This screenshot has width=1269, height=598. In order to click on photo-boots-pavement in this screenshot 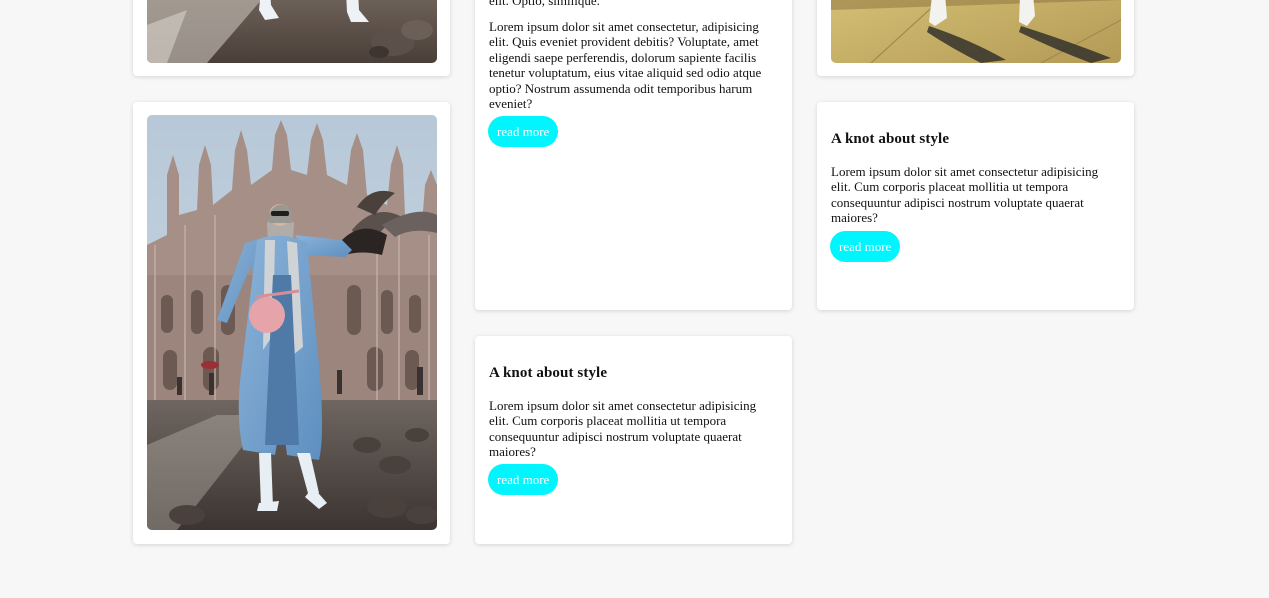, I will do `click(292, 31)`.